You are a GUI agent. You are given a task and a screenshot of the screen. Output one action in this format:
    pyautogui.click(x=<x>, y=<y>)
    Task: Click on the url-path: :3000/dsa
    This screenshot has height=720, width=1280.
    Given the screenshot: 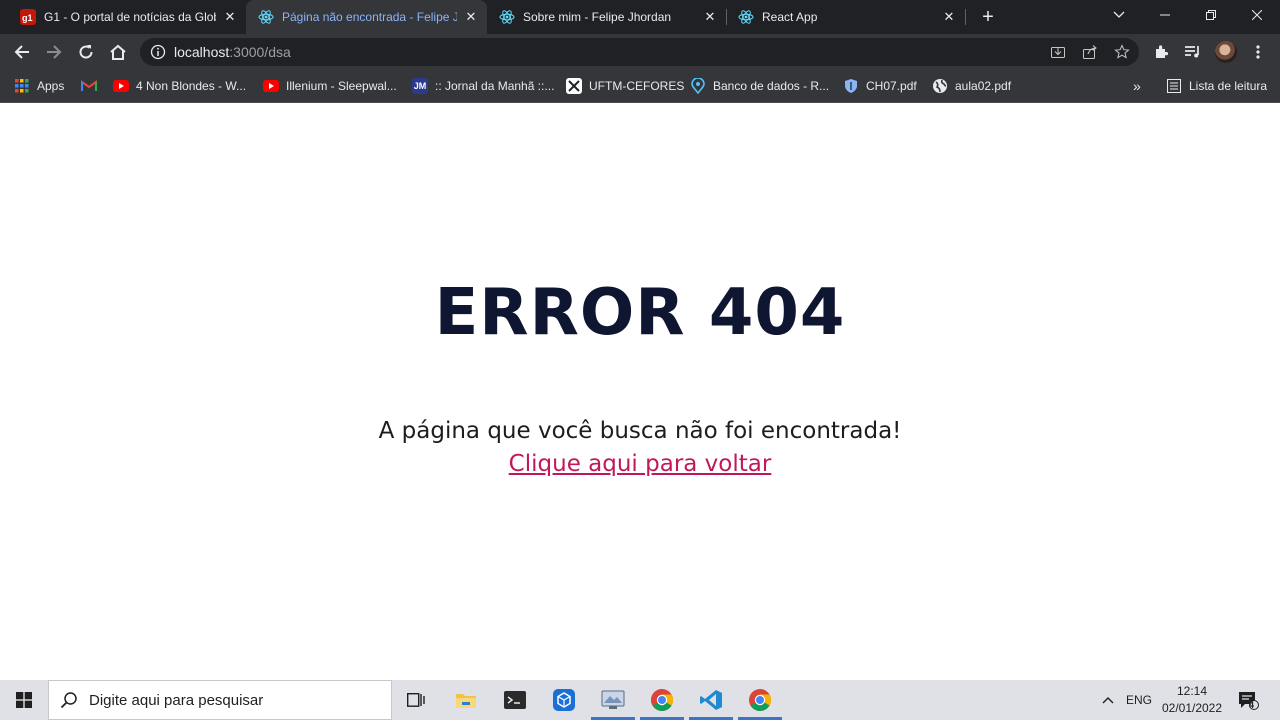 What is the action you would take?
    pyautogui.click(x=260, y=52)
    